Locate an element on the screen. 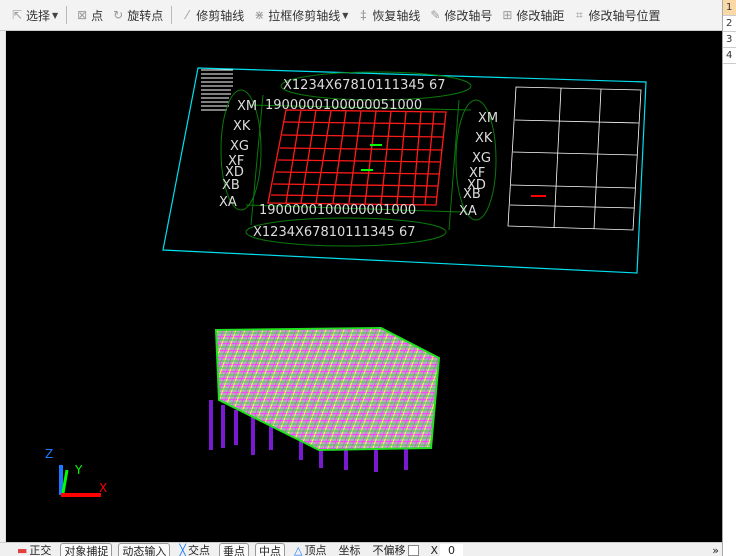 Image resolution: width=736 pixels, height=556 pixels. midpoint-snap: 中点 is located at coordinates (270, 549).